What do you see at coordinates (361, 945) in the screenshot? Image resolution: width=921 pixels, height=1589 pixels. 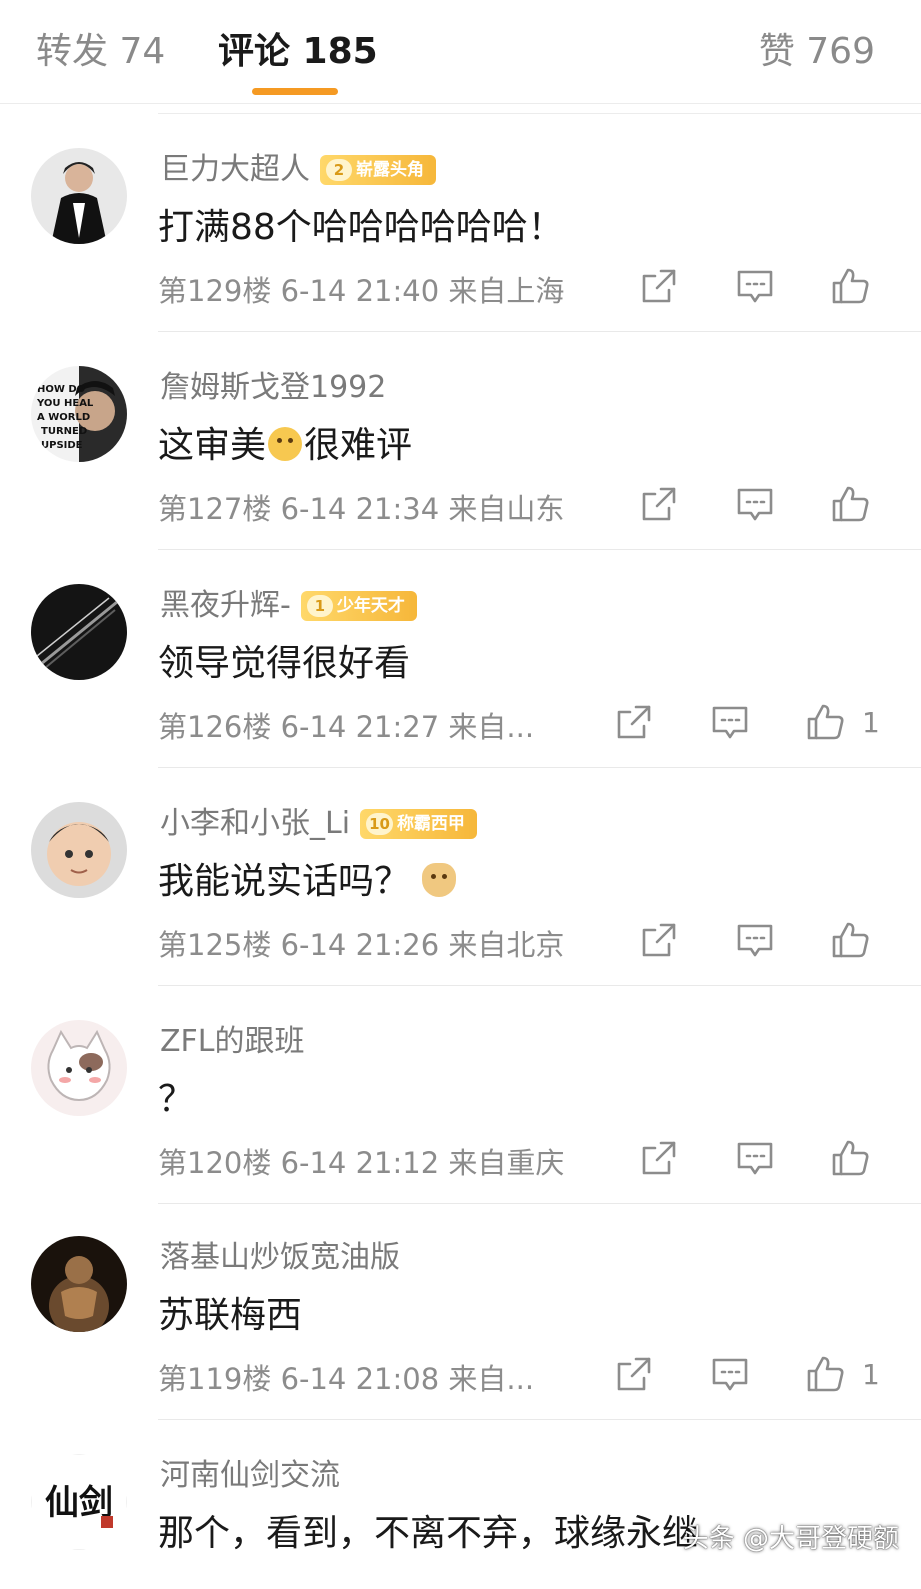 I see `comment-meta: 第125楼 6-14 21:26 来自北京` at bounding box center [361, 945].